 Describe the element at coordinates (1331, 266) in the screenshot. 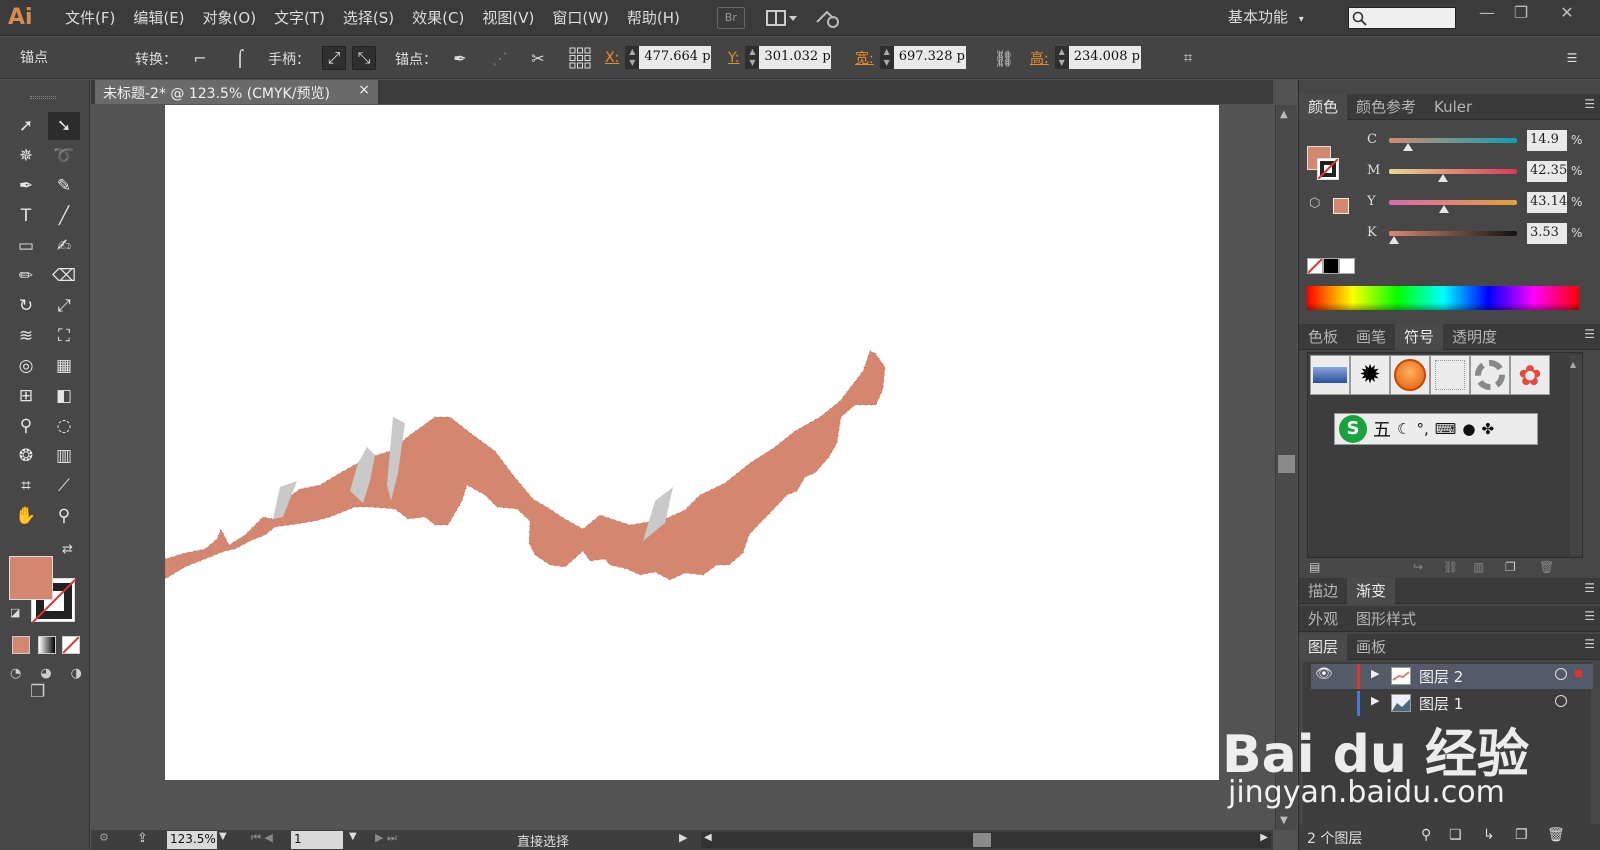

I see `black-swatch` at that location.